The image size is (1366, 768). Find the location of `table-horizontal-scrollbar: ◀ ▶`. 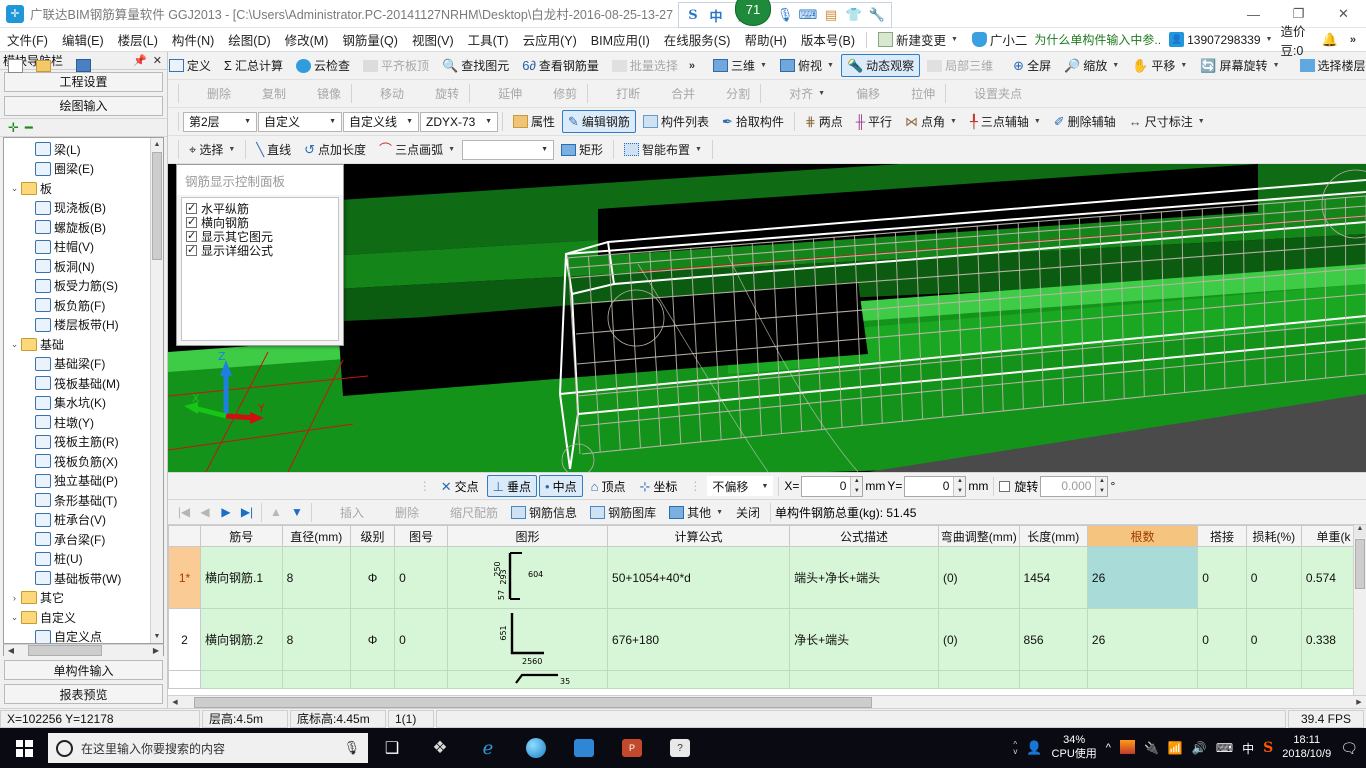

table-horizontal-scrollbar: ◀ ▶ is located at coordinates (767, 701).